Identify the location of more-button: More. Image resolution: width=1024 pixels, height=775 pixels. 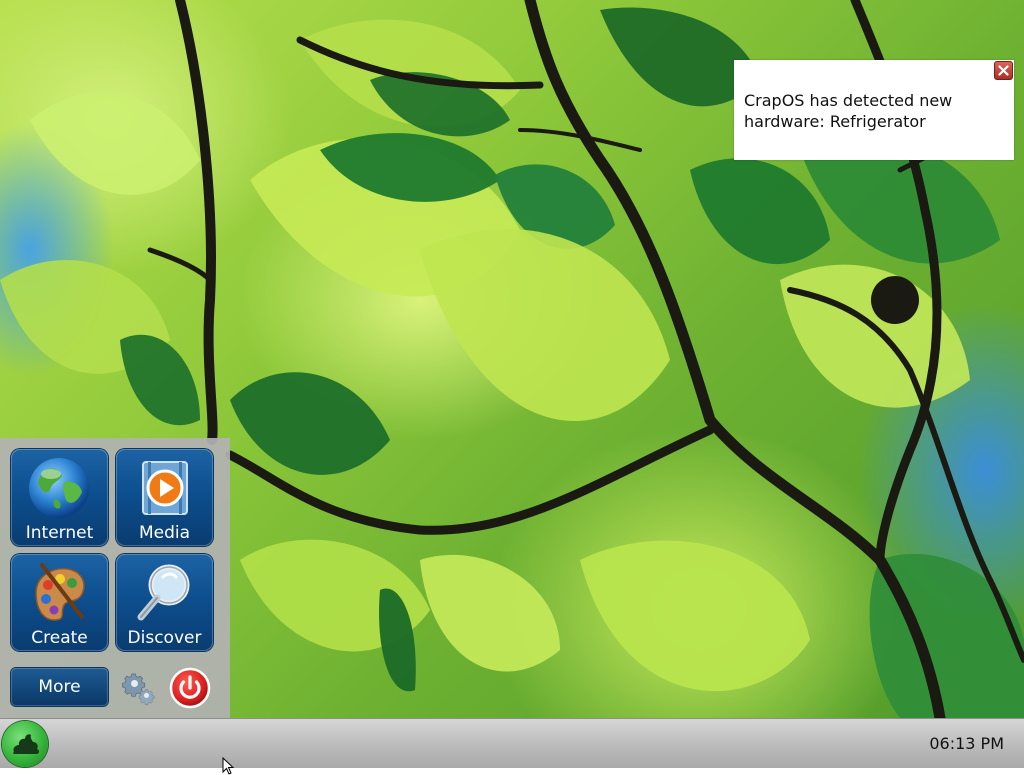
(59, 687).